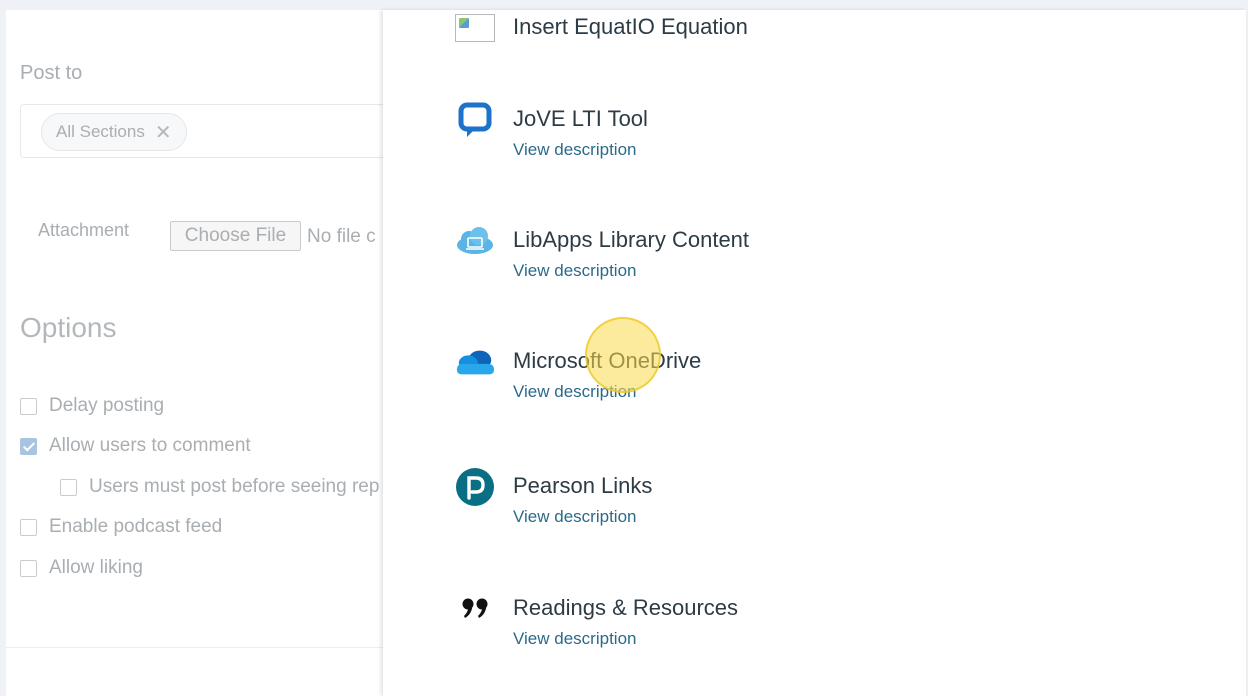  I want to click on liking-option: Allow liking, so click(81, 568).